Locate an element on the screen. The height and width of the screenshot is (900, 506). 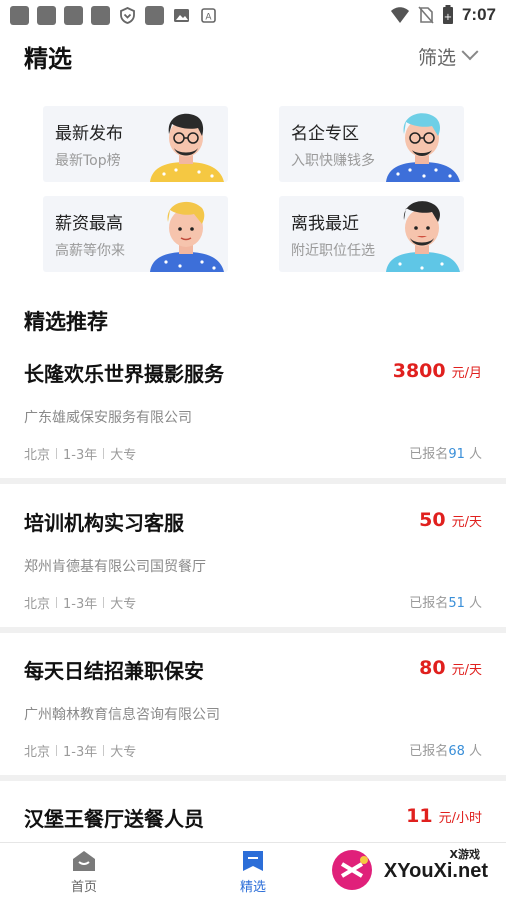
shield-icon is located at coordinates (127, 15).